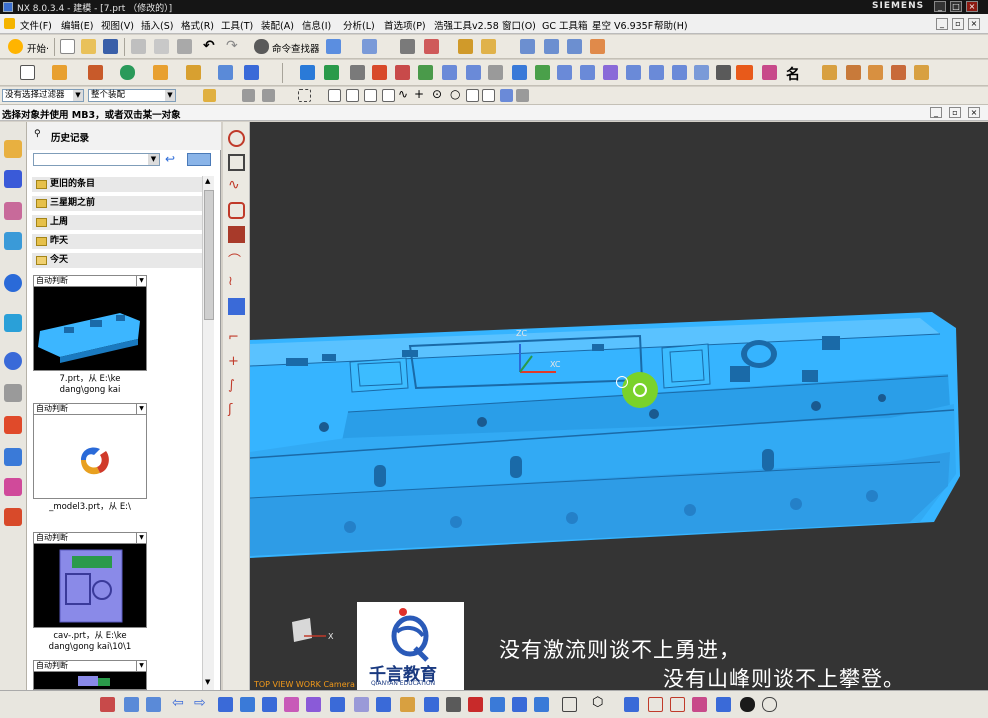 Image resolution: width=988 pixels, height=718 pixels. Describe the element at coordinates (936, 112) in the screenshot. I see `viewport-minimize-button: _` at that location.